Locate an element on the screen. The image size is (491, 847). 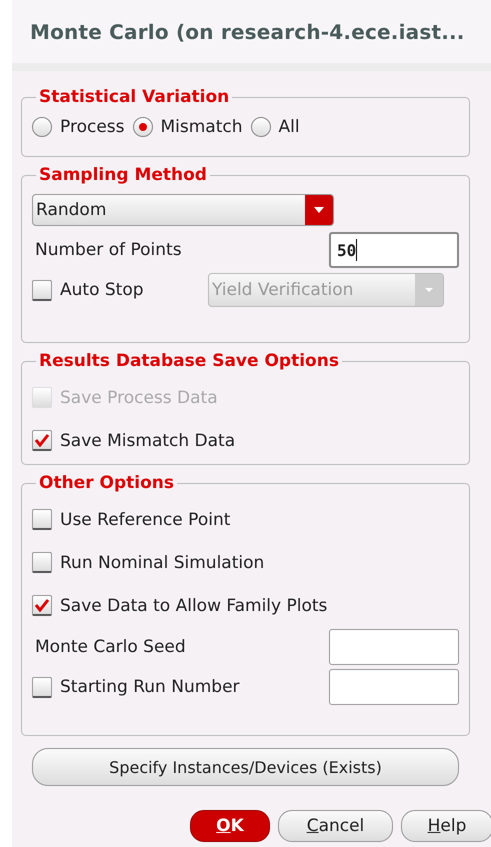
sampling-dropdown: Random is located at coordinates (183, 210).